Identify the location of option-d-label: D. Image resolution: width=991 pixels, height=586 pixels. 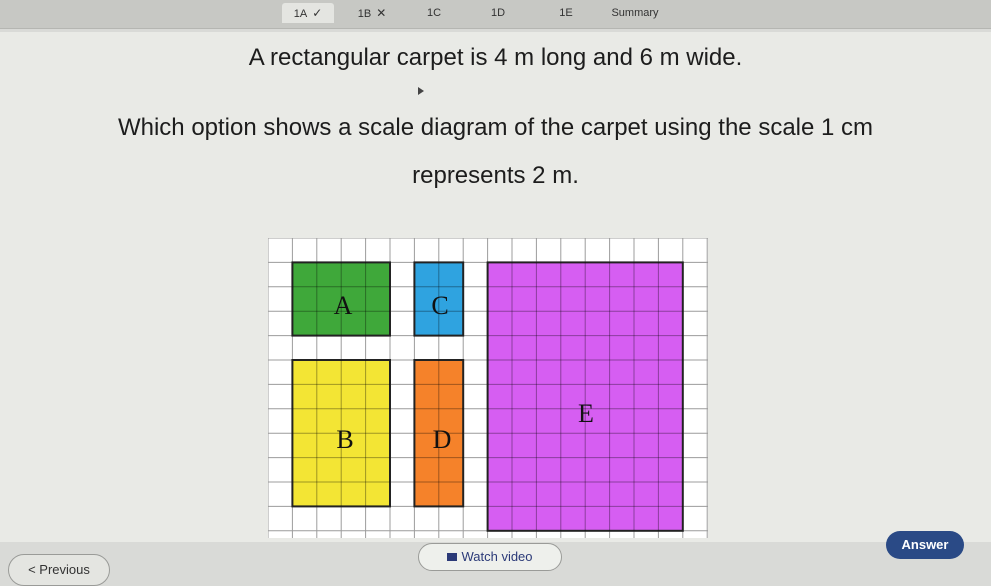
(442, 439).